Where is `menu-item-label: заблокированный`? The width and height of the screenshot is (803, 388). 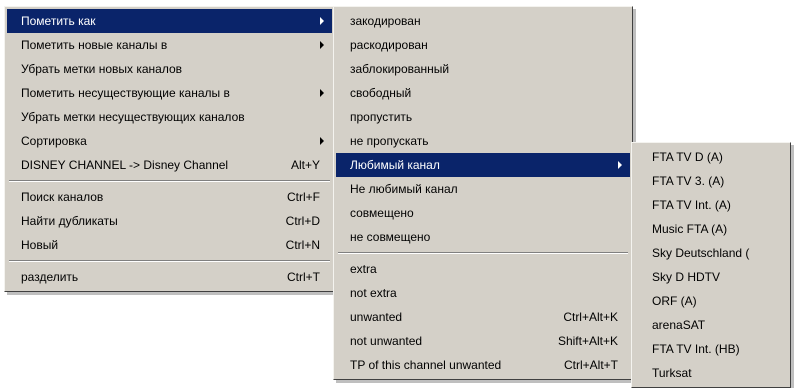
menu-item-label: заблокированный is located at coordinates (400, 69).